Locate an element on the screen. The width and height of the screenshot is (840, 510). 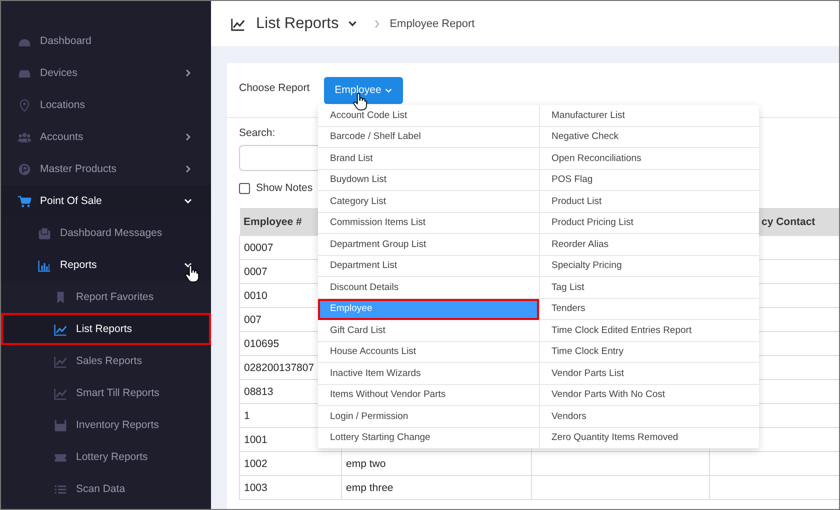
sidebar-item: Point Of Sale is located at coordinates (106, 201).